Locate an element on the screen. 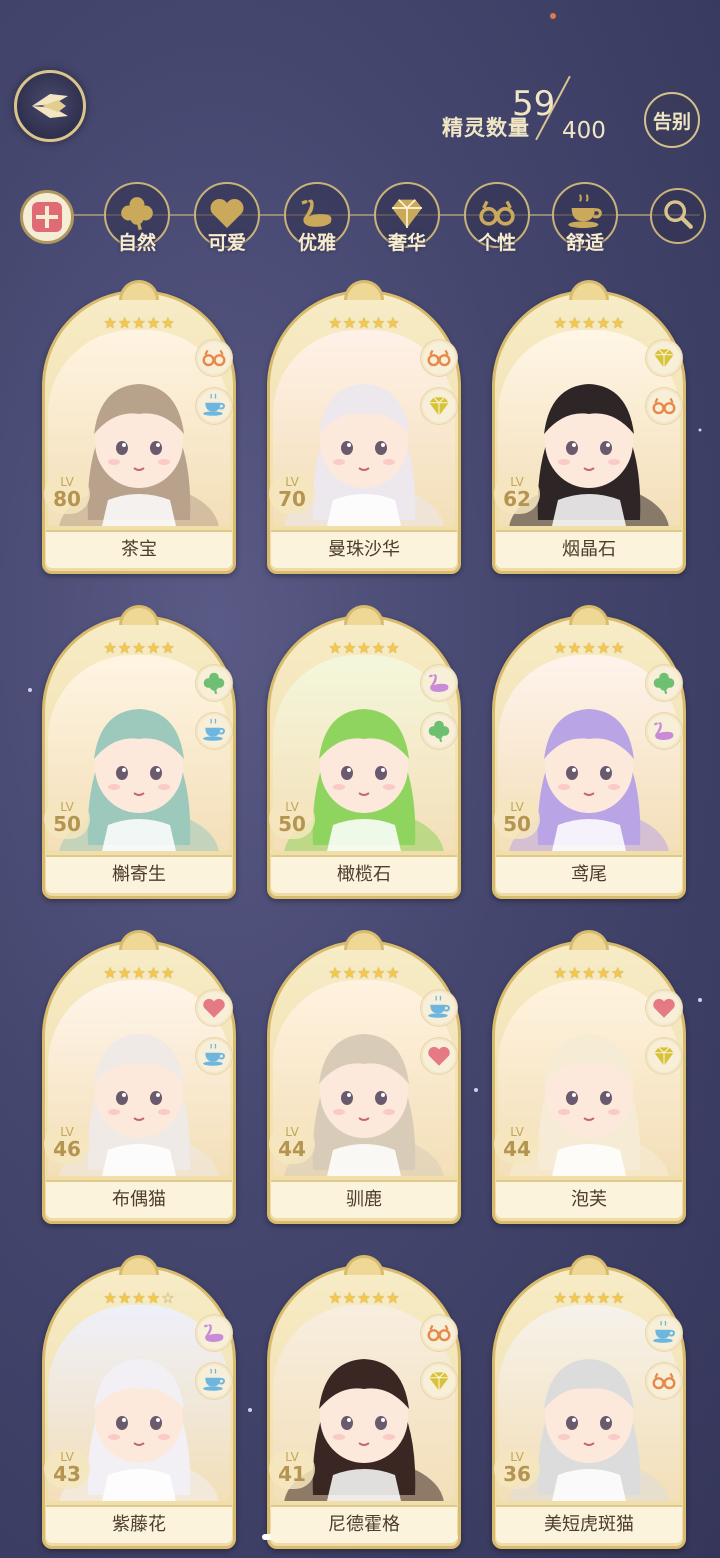  spirit-name: 曼珠沙华 is located at coordinates (364, 549).